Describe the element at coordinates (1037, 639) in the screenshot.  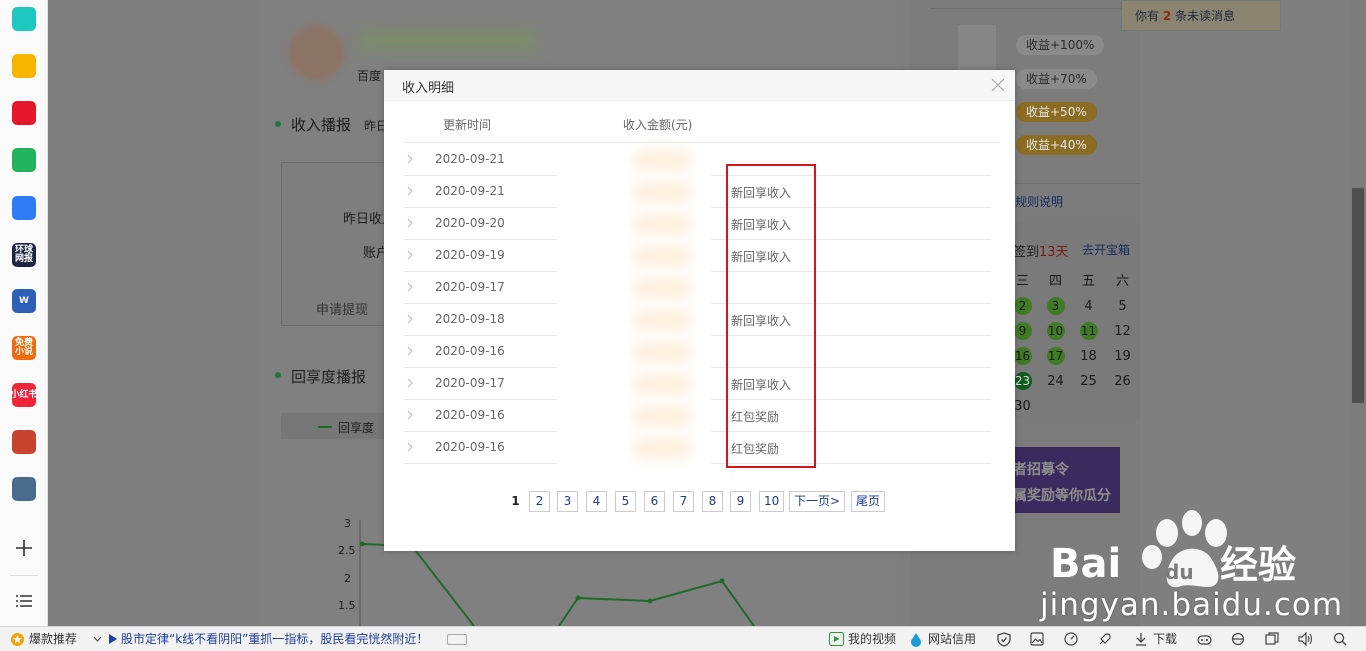
I see `image-icon` at that location.